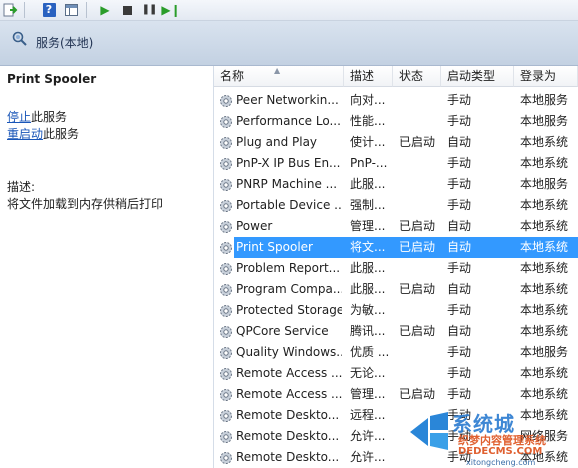 Image resolution: width=578 pixels, height=468 pixels. Describe the element at coordinates (19, 117) in the screenshot. I see `stop-service-link: 停止` at that location.